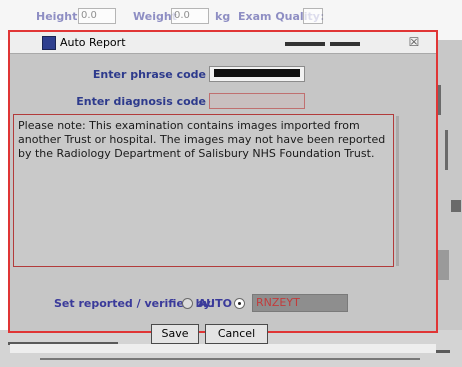  Describe the element at coordinates (215, 303) in the screenshot. I see `auto-radio-label: AUTO` at that location.